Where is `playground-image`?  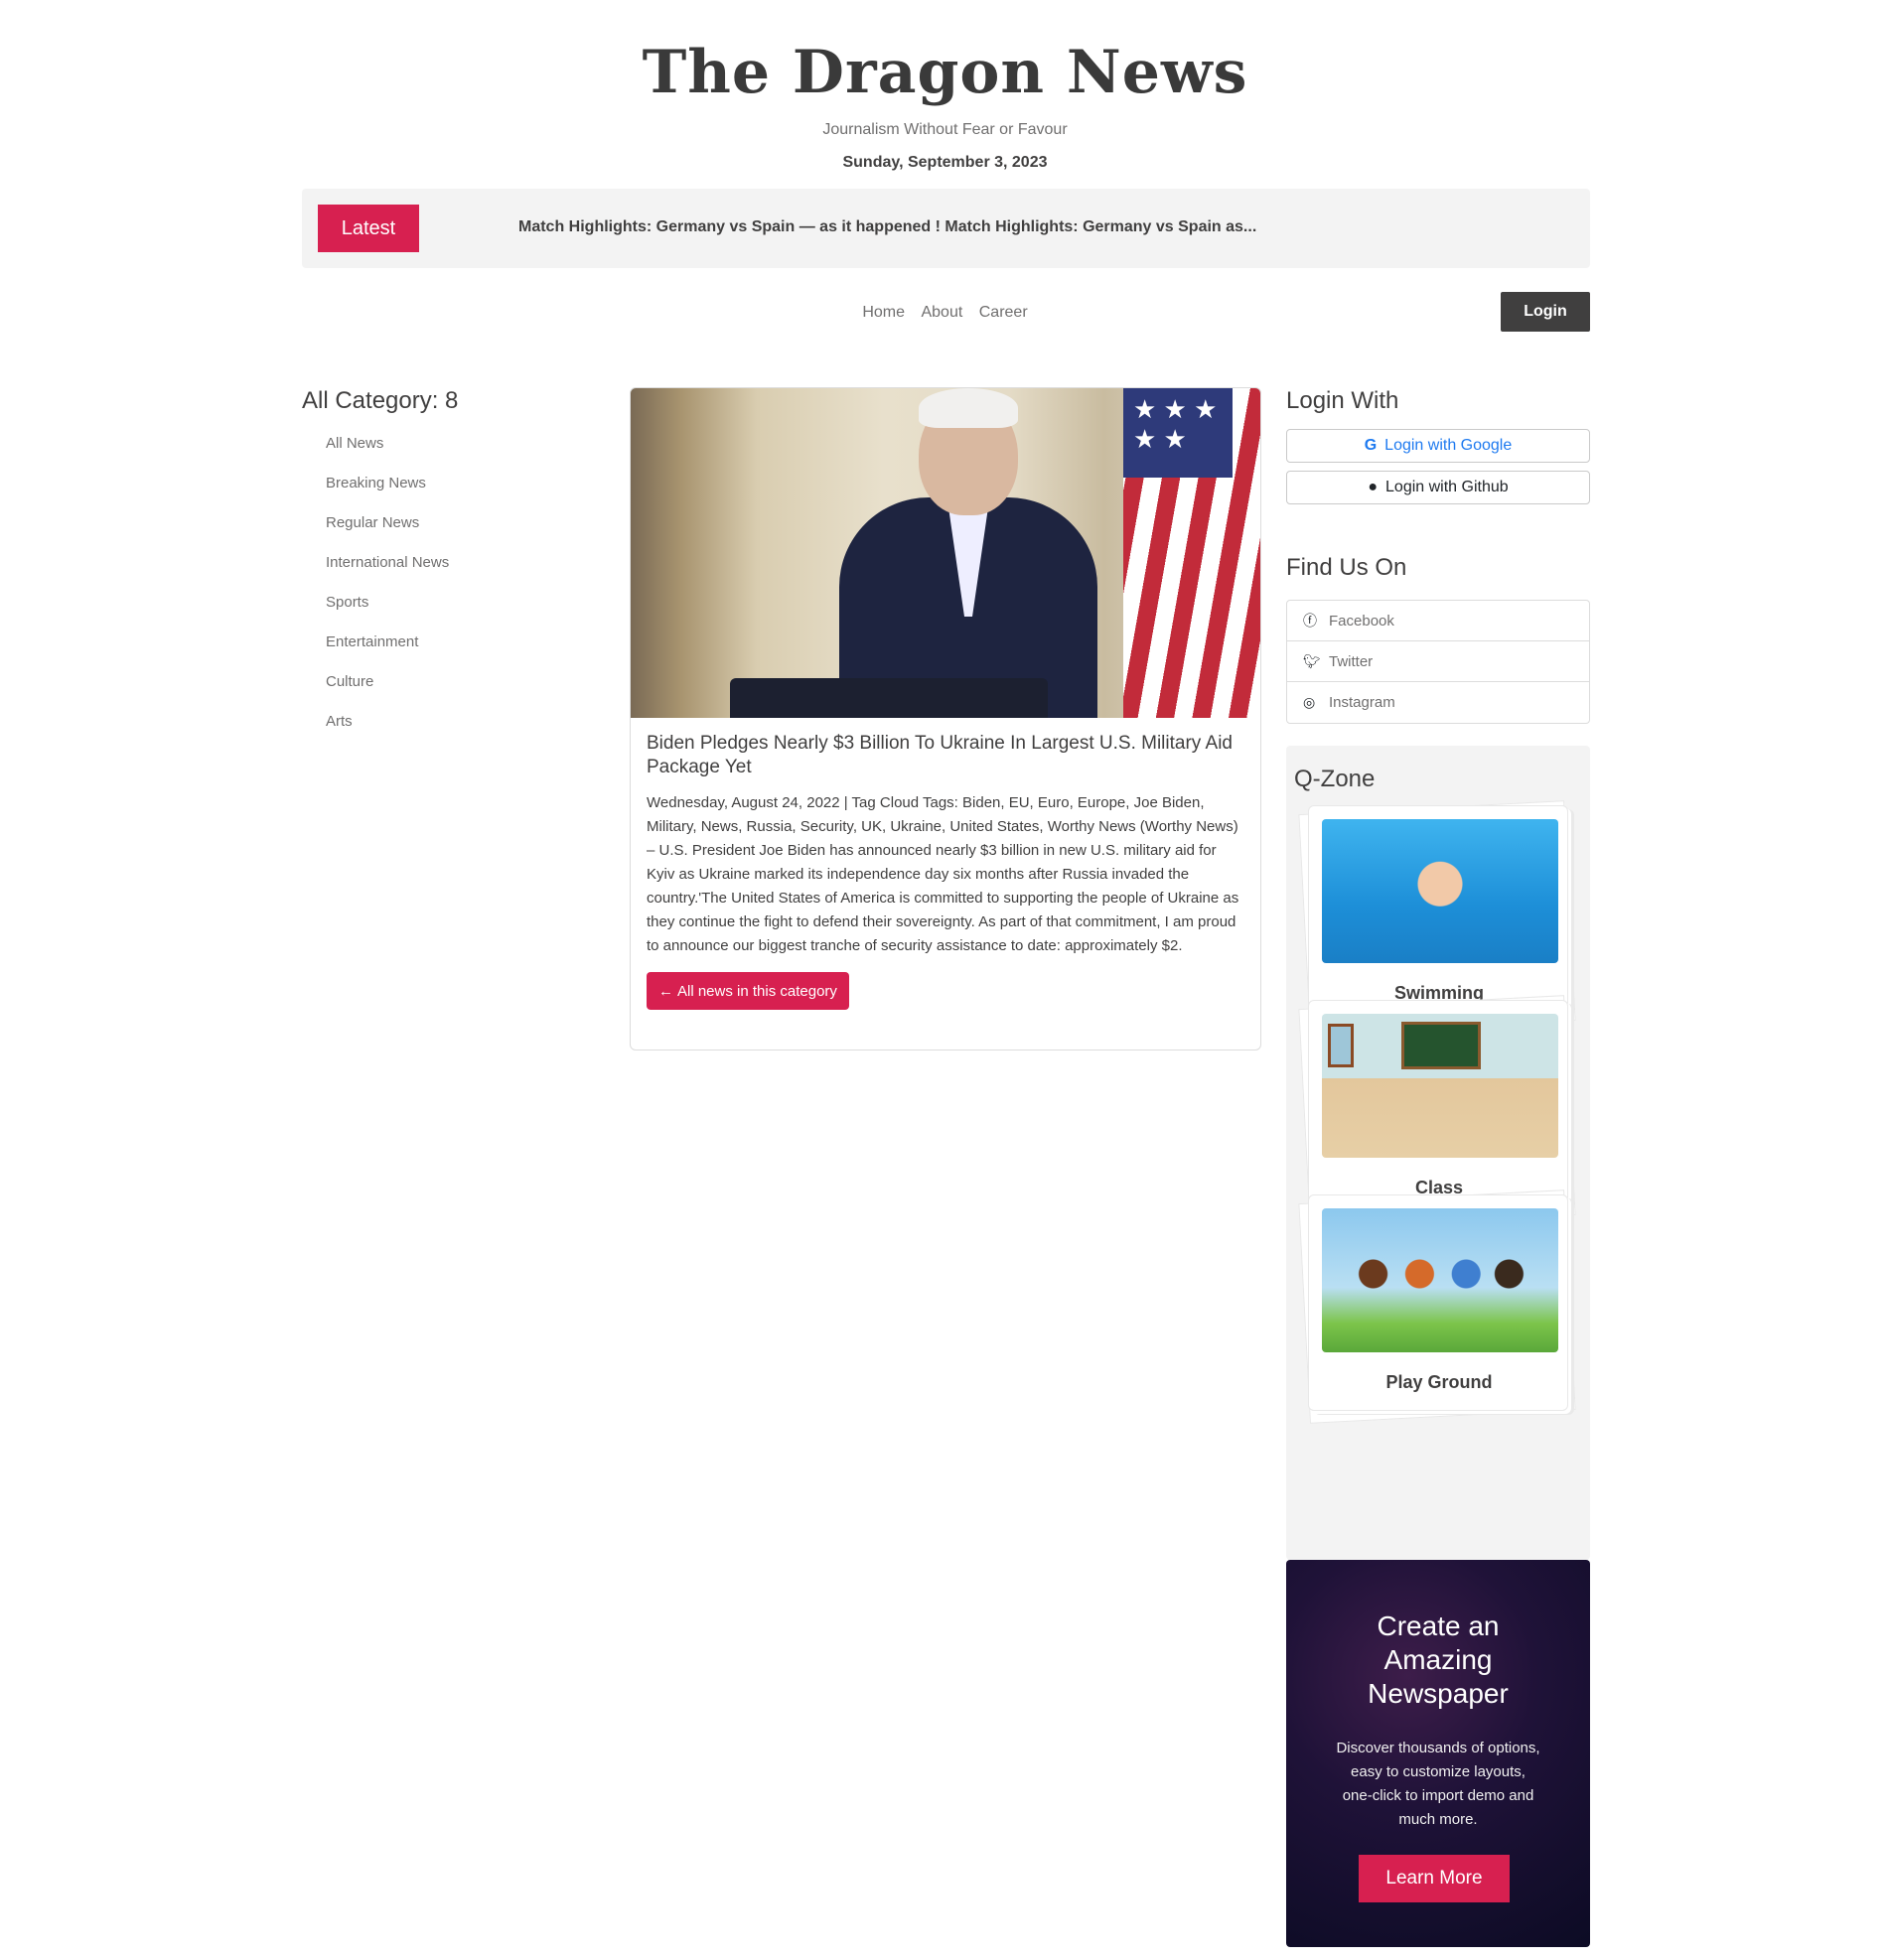 playground-image is located at coordinates (1440, 1280).